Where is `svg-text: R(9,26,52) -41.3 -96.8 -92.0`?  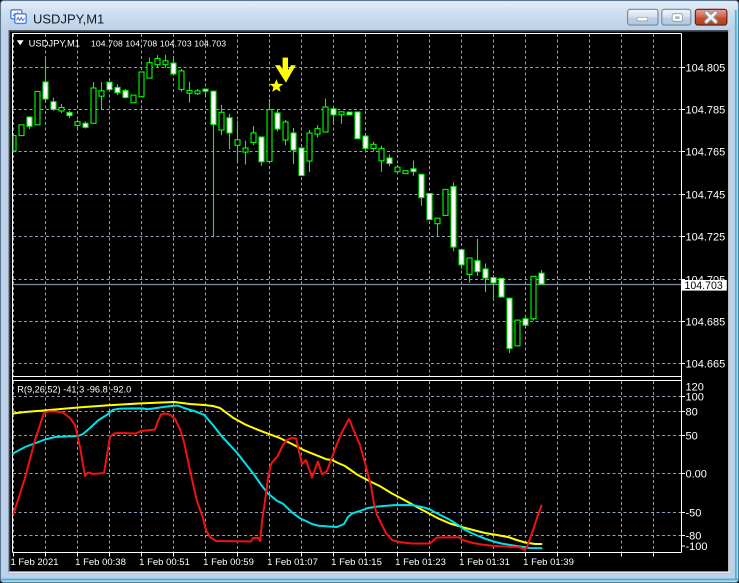
svg-text: R(9,26,52) -41.3 -96.8 -92.0 is located at coordinates (74, 389).